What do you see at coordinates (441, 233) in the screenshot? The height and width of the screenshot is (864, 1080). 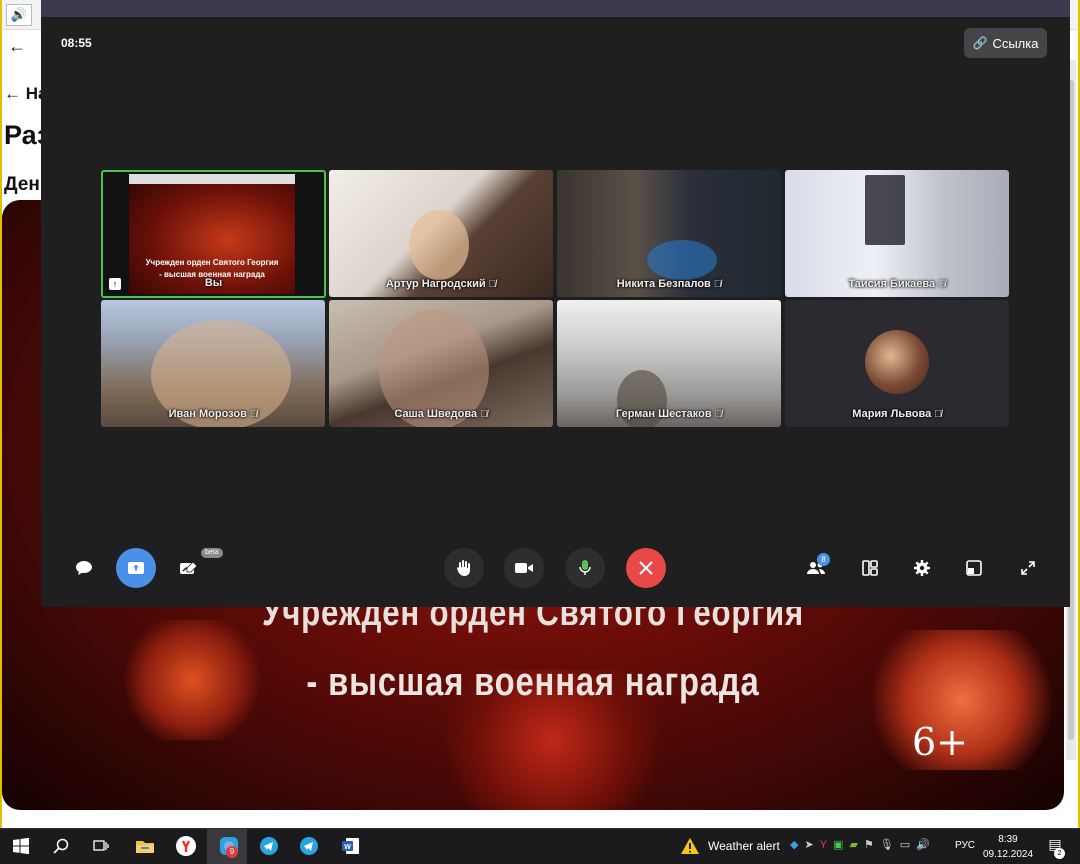 I see `participant-tile: Артур Нагродский 🎙̸` at bounding box center [441, 233].